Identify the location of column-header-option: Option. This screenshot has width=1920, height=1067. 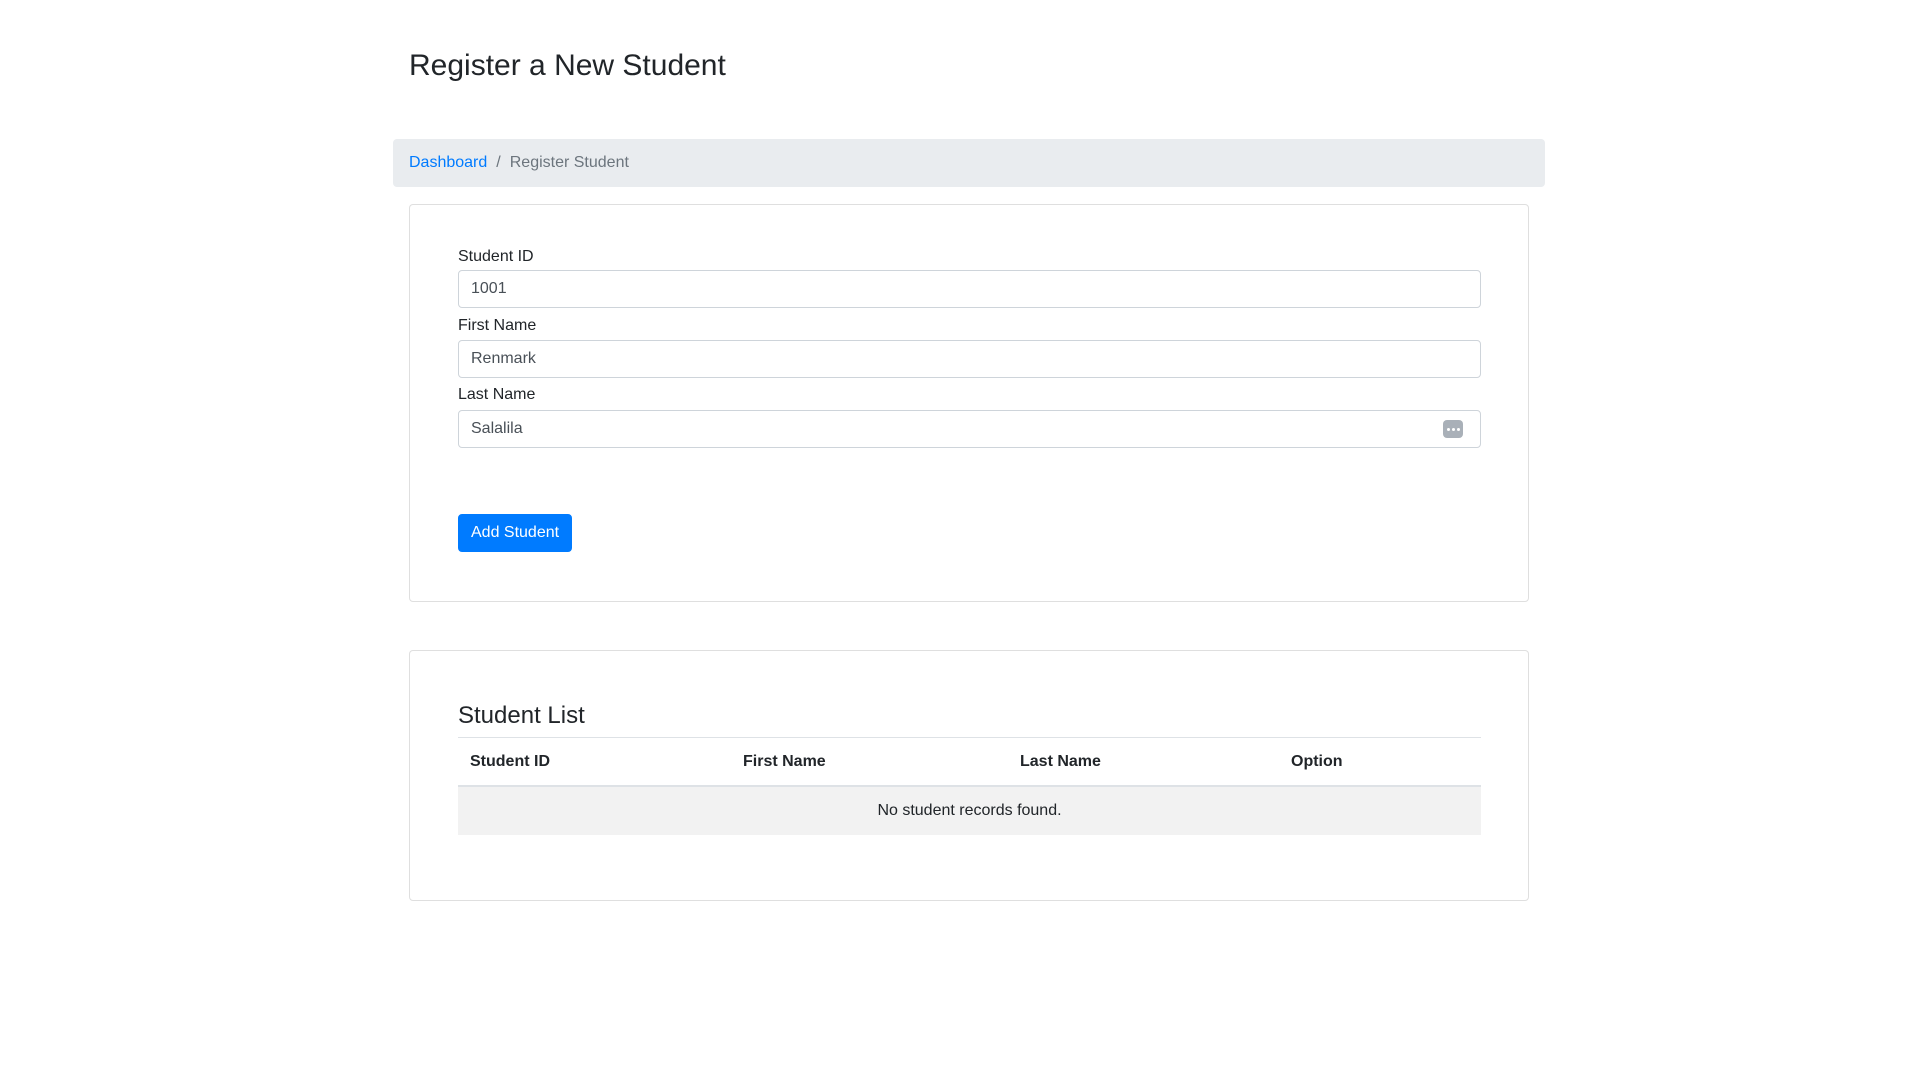
(1380, 762).